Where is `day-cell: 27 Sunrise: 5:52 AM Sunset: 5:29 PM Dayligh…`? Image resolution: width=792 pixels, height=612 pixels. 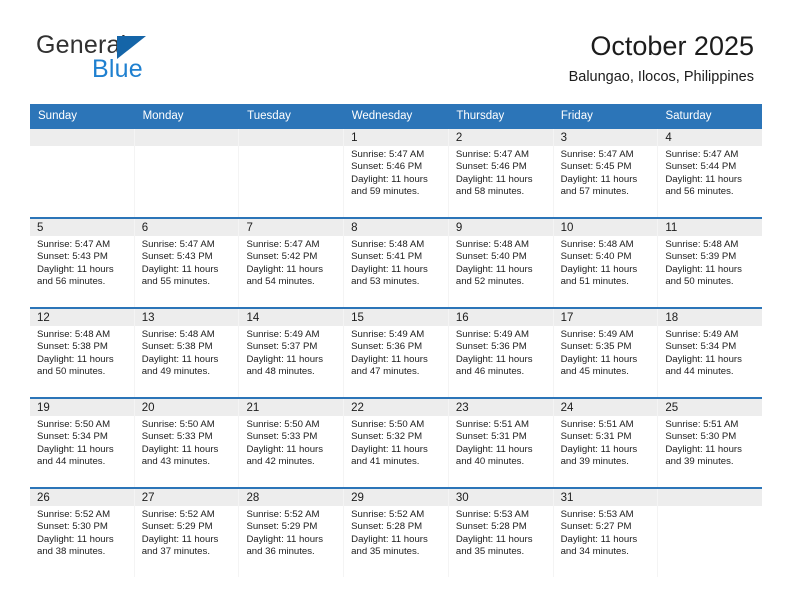
day-cell: 27 Sunrise: 5:52 AM Sunset: 5:29 PM Dayligh… is located at coordinates (187, 533).